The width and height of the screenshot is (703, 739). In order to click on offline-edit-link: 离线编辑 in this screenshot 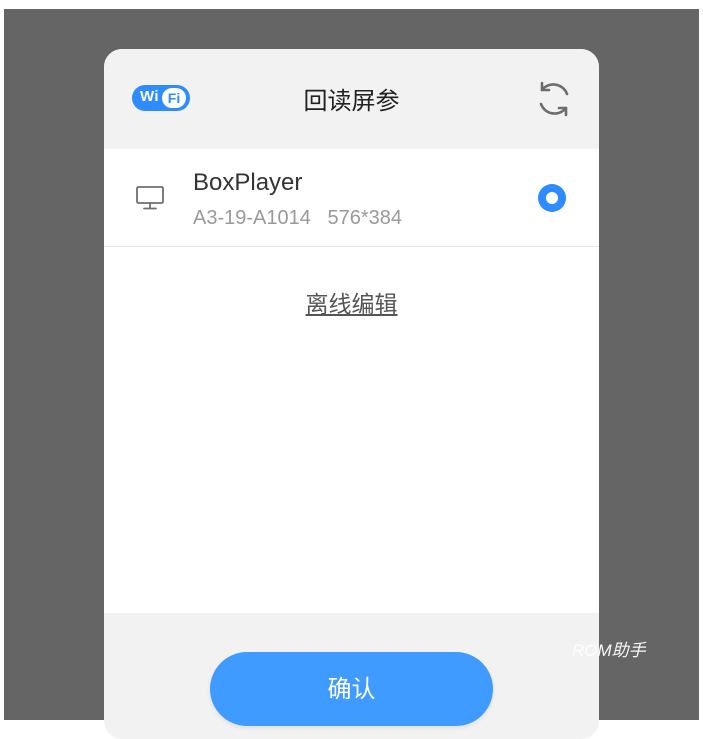, I will do `click(352, 305)`.